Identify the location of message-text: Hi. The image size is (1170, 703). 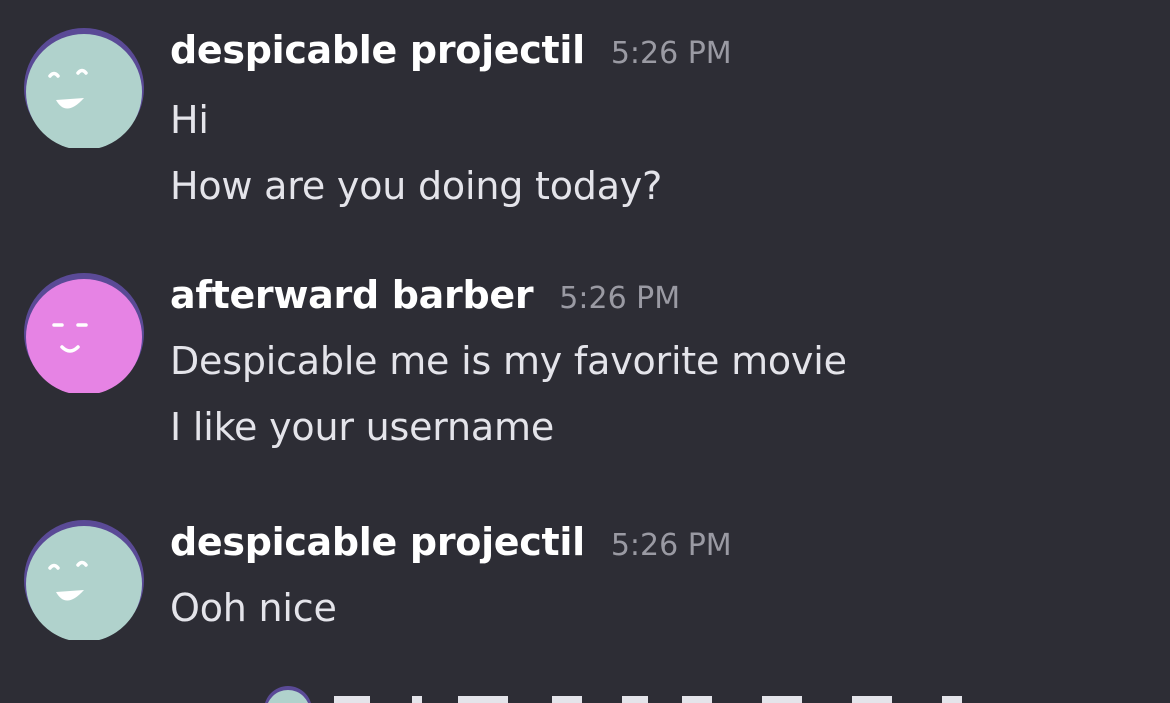
(189, 120).